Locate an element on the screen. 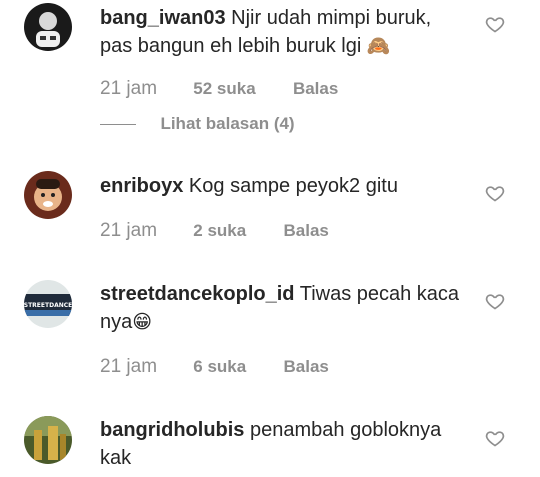 The width and height of the screenshot is (540, 477). likes-count: 6 suka is located at coordinates (219, 367).